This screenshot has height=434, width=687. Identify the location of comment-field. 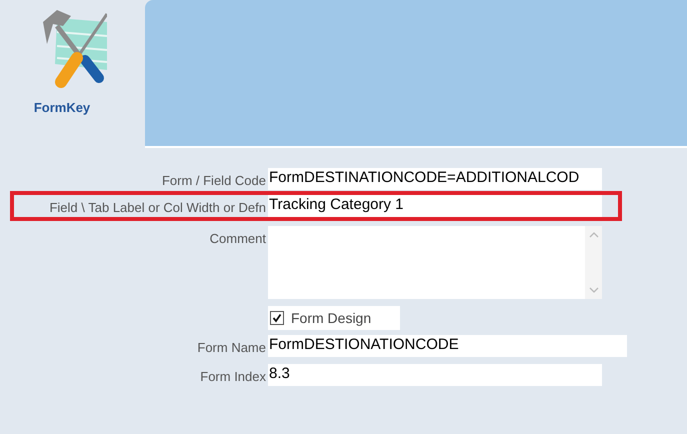
(435, 262).